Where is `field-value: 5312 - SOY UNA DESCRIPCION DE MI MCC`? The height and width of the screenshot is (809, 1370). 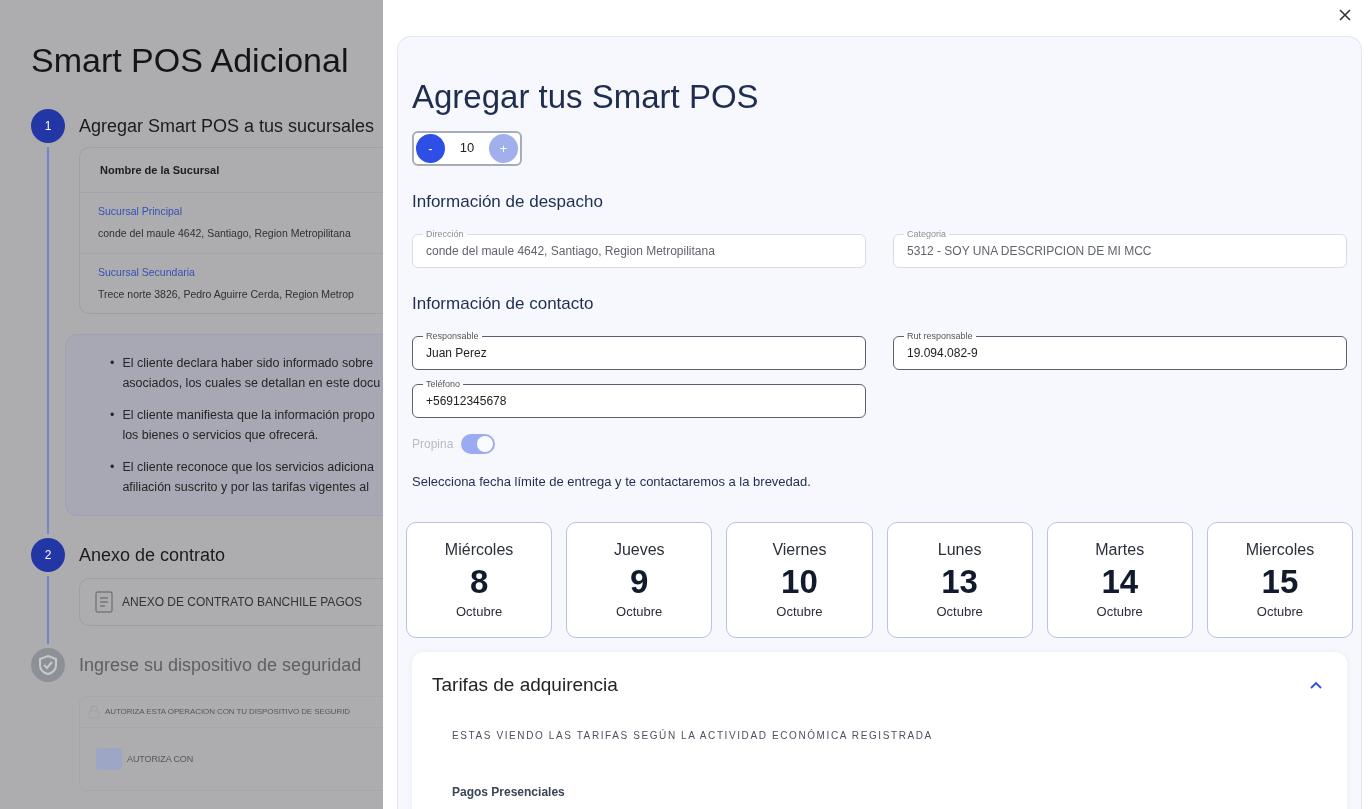
field-value: 5312 - SOY UNA DESCRIPCION DE MI MCC is located at coordinates (1029, 251).